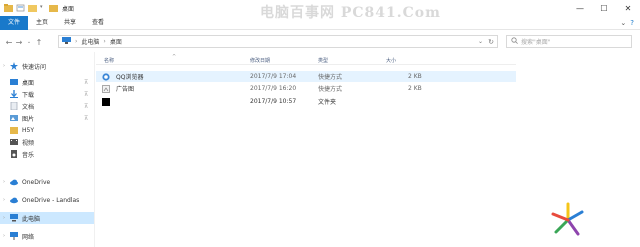  Describe the element at coordinates (28, 119) in the screenshot. I see `sidebar-item-label: 图片` at that location.